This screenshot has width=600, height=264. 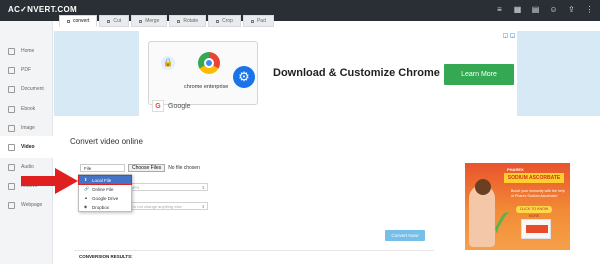 I want to click on red-arrow-annotation, so click(x=49, y=181).